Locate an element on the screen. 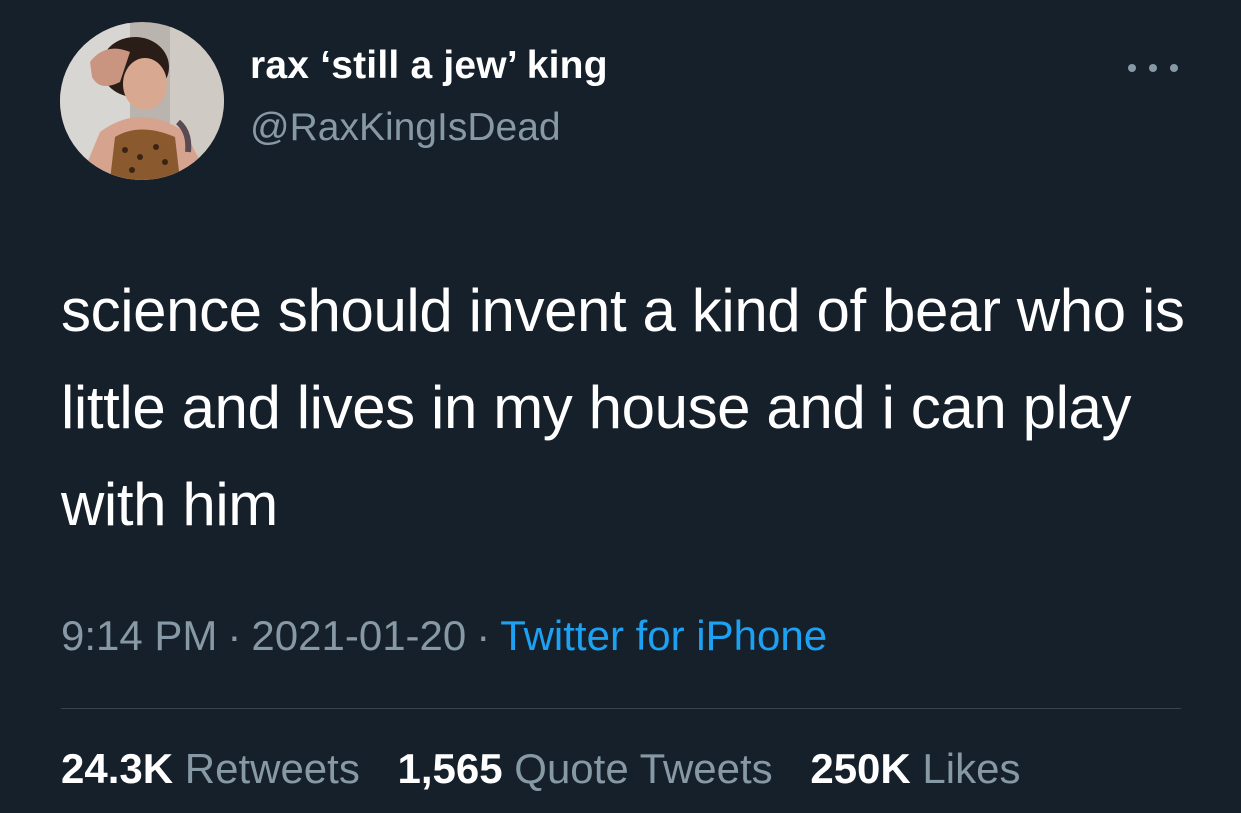 The image size is (1241, 813). likes-count: 250K is located at coordinates (860, 768).